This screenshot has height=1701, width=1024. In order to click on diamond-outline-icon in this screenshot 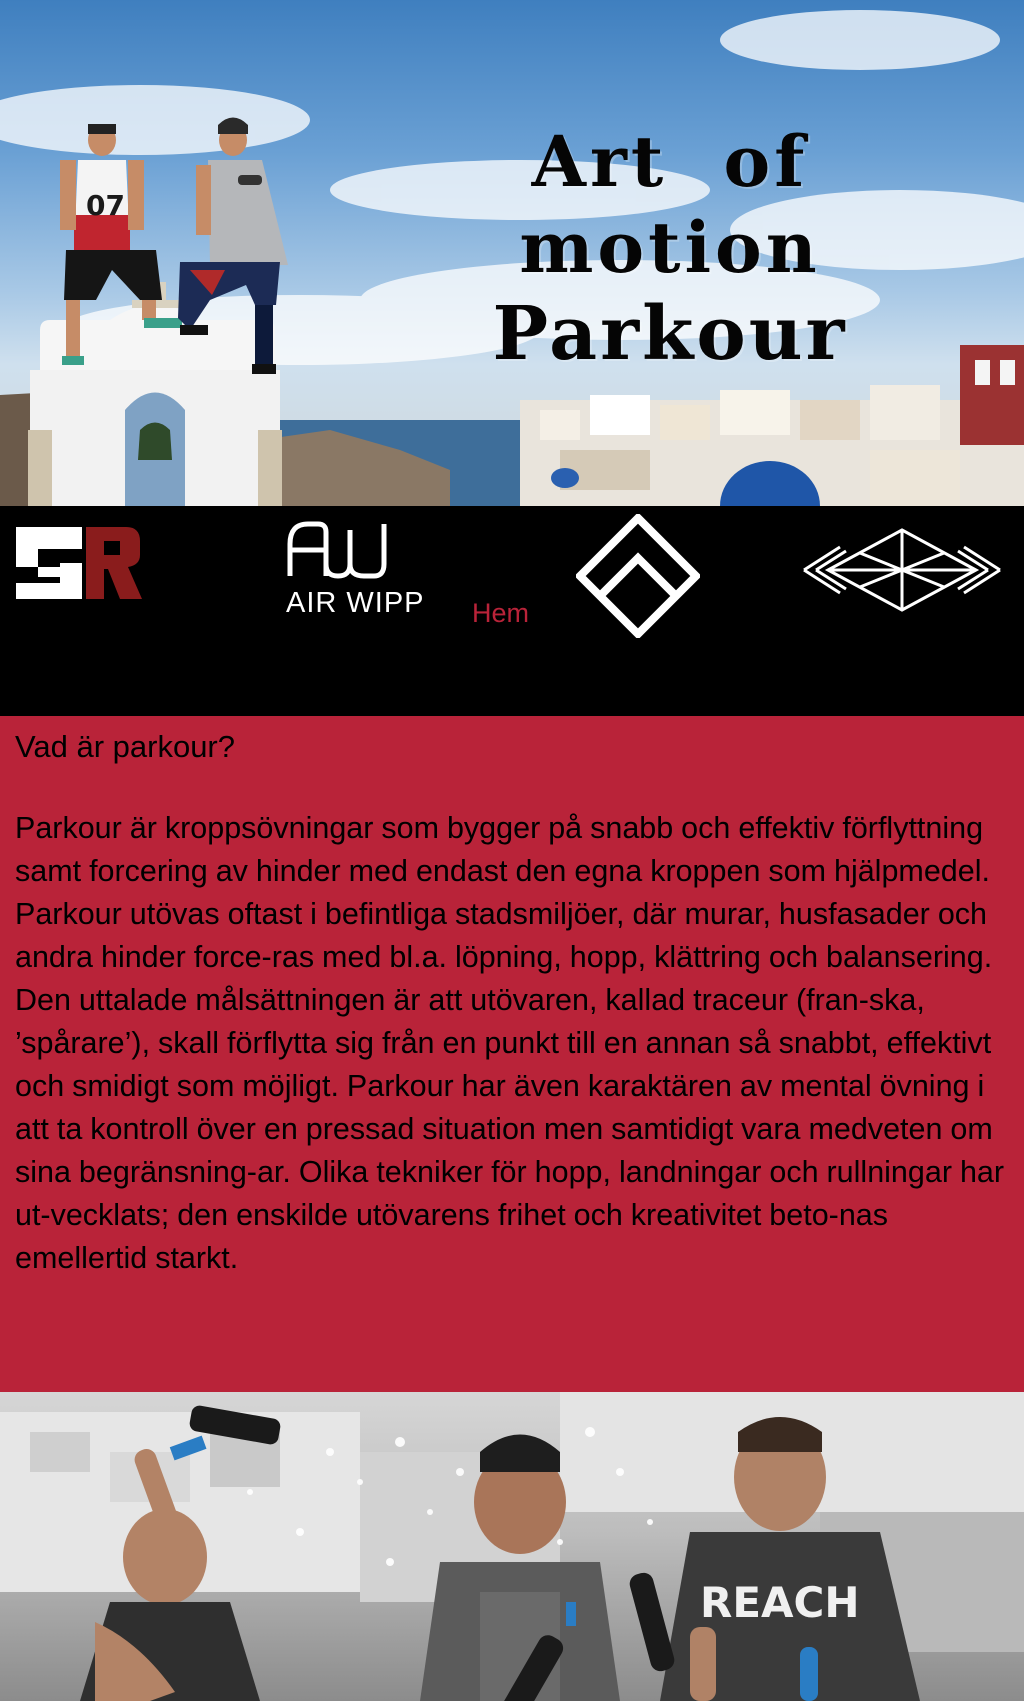, I will do `click(638, 576)`.